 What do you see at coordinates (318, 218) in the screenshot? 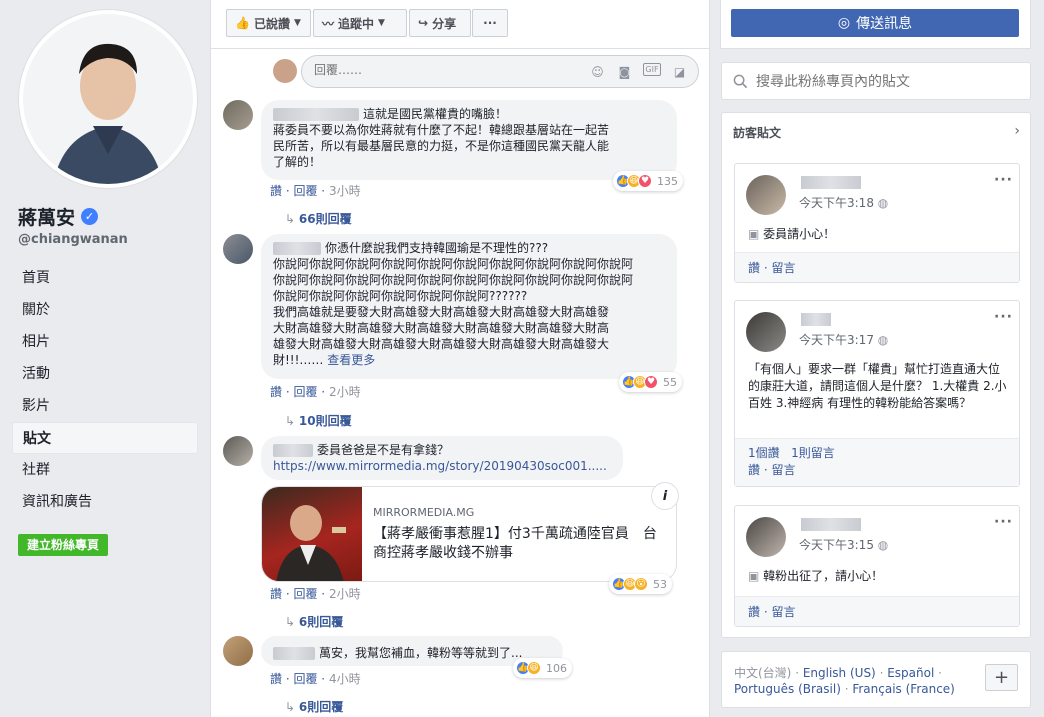
I see `view-replies-link: ↳ 66則回覆` at bounding box center [318, 218].